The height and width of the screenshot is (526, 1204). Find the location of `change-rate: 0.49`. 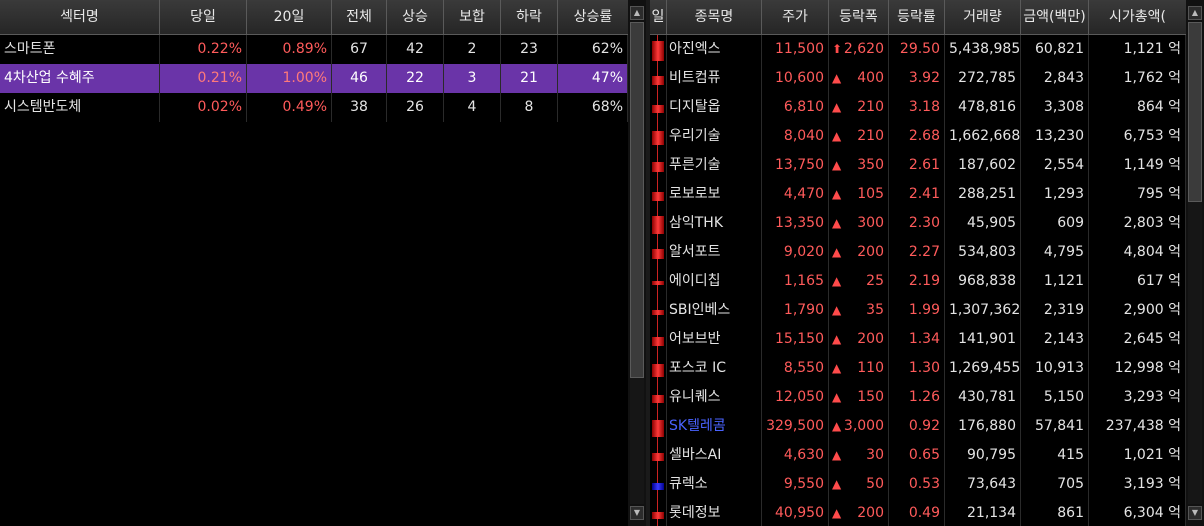

change-rate: 0.49 is located at coordinates (917, 512).